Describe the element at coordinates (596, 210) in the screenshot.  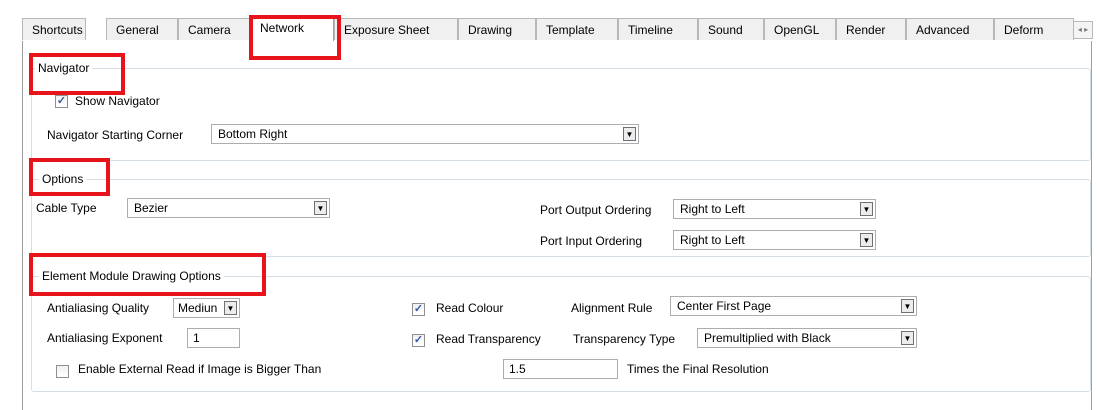
I see `port-output-ordering-label: Port Output Ordering` at that location.